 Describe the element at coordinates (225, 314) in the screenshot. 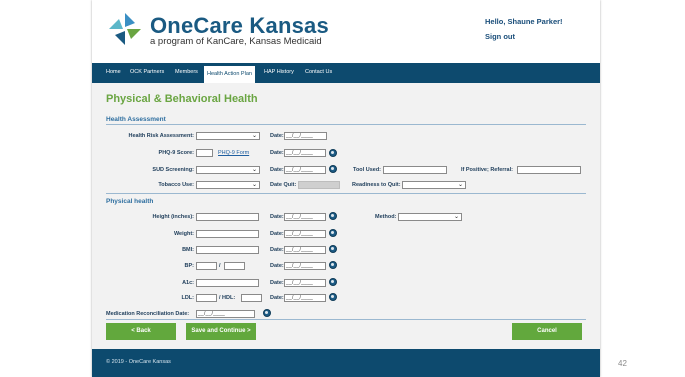

I see `med-rec-date-input: __/__/____` at that location.